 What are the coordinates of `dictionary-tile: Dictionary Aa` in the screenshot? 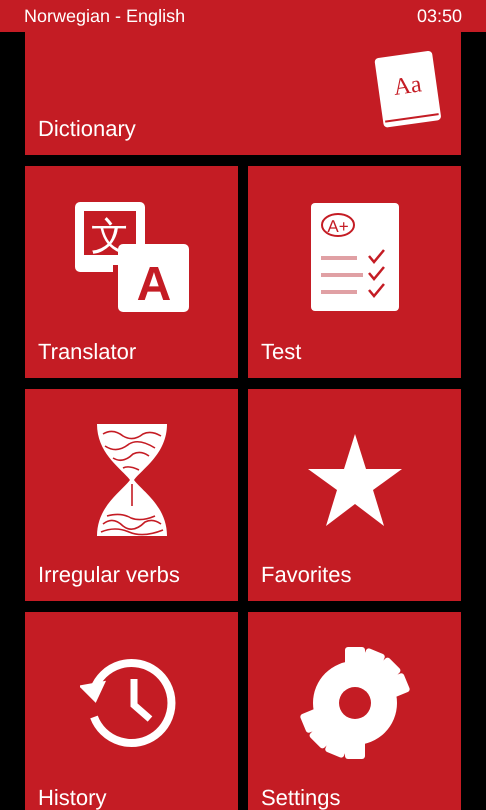 It's located at (243, 93).